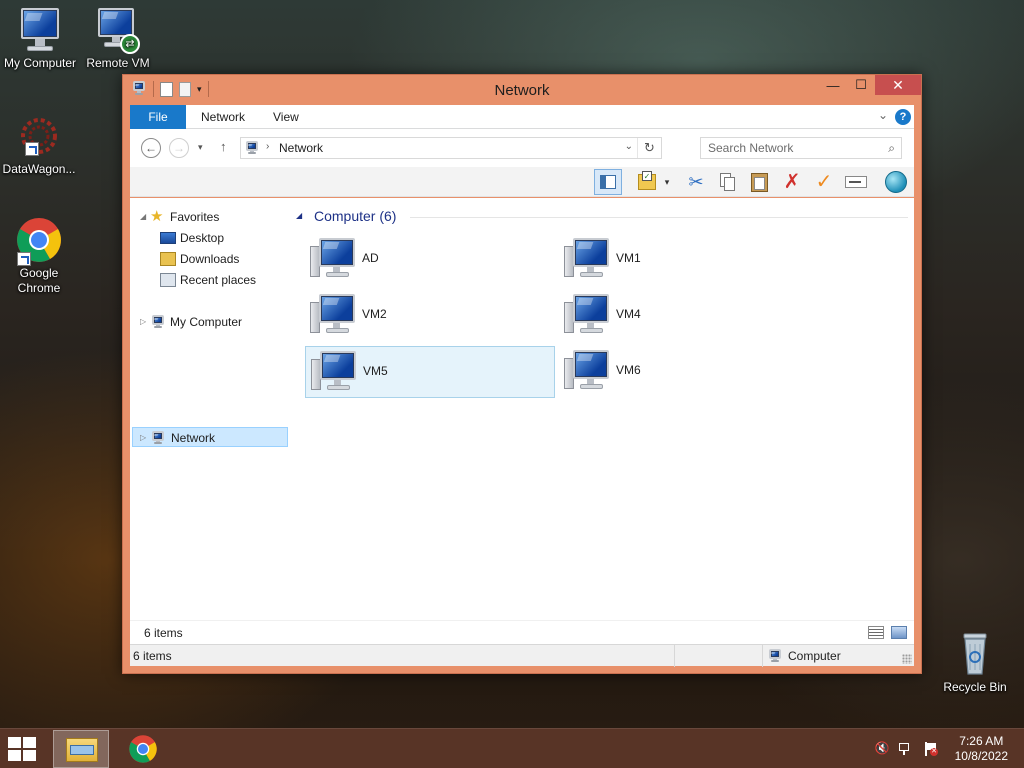  I want to click on clock: 7:26 AM 10/8/2022, so click(981, 749).